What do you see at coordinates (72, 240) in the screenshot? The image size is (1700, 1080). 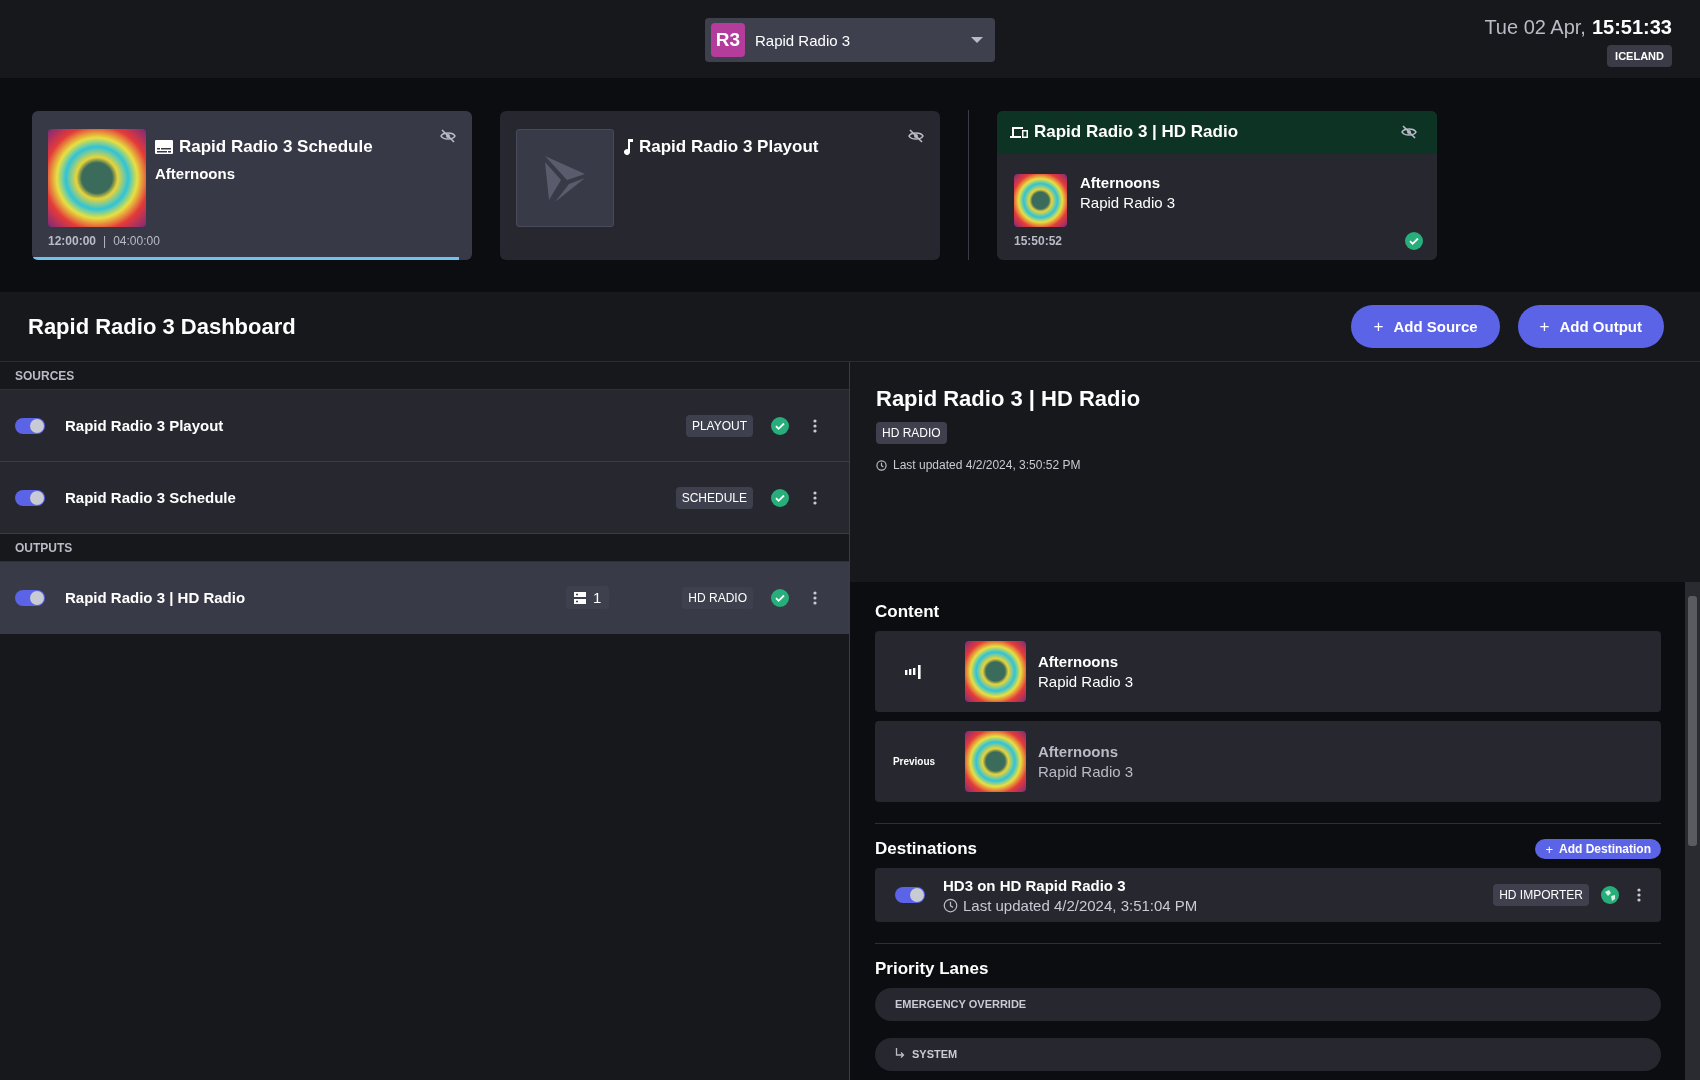 I see `start-time: 12:00:00` at bounding box center [72, 240].